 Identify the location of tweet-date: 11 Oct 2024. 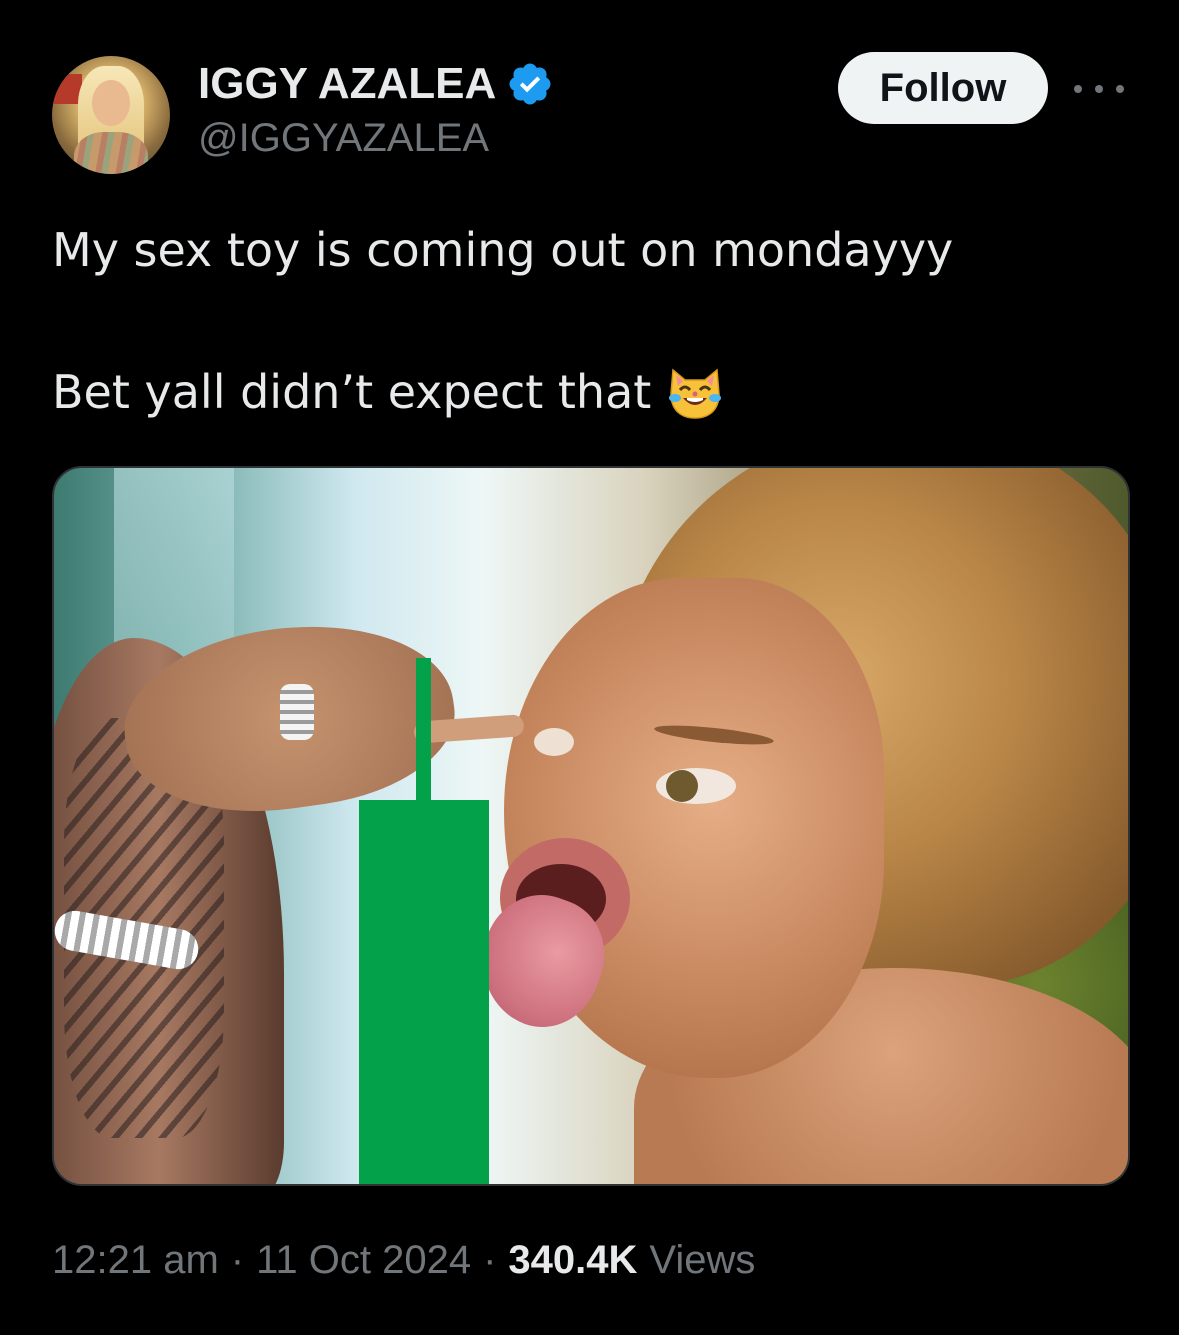
(363, 1260).